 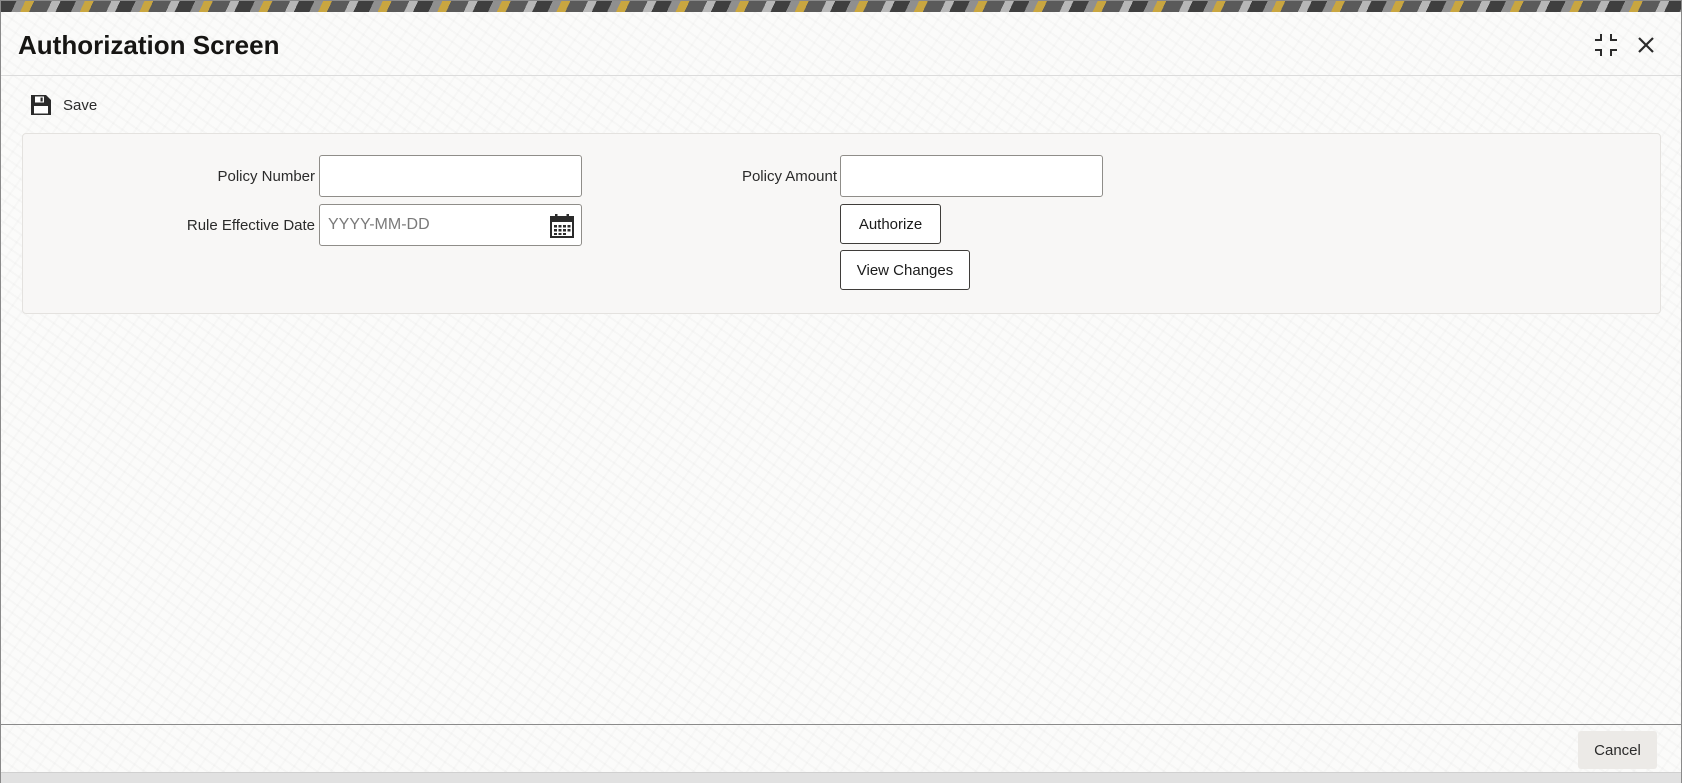 I want to click on minimize-icon, so click(x=1606, y=45).